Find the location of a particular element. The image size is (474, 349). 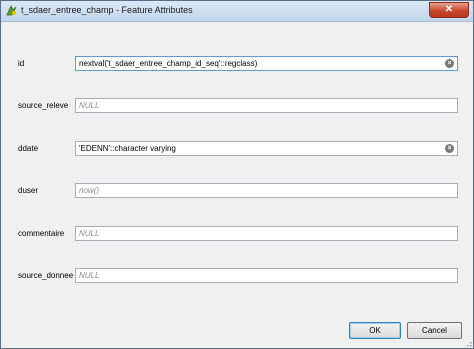

commentaire-field: NULL is located at coordinates (266, 233).